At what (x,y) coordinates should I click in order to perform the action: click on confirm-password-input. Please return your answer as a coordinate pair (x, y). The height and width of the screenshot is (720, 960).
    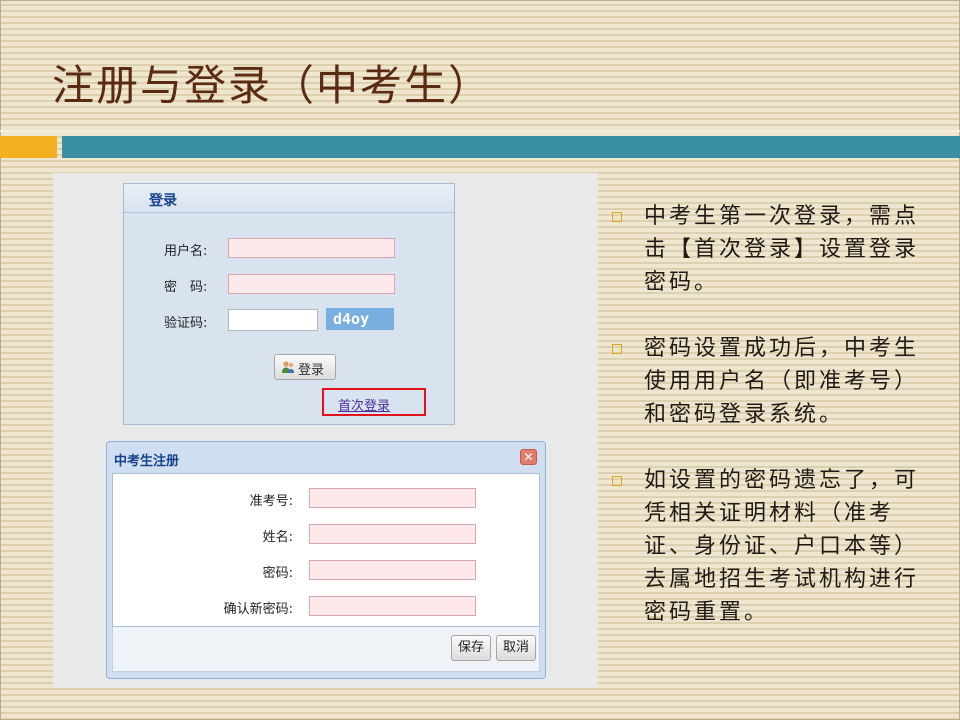
    Looking at the image, I should click on (392, 606).